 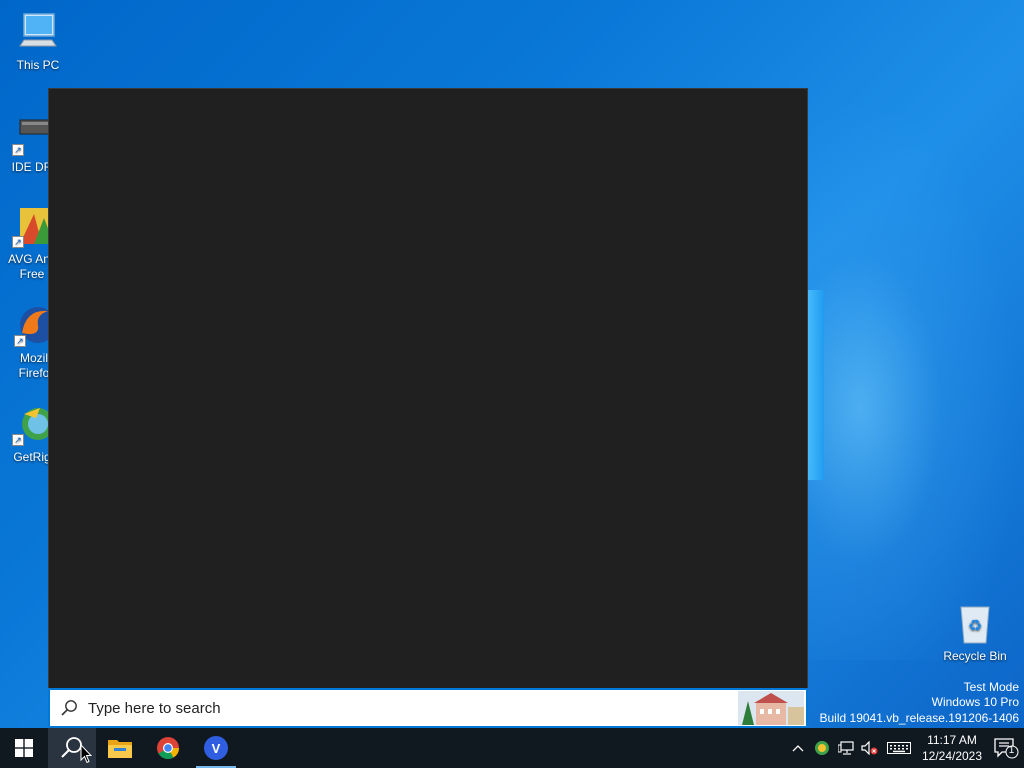 I want to click on taskbar-chrome, so click(x=168, y=748).